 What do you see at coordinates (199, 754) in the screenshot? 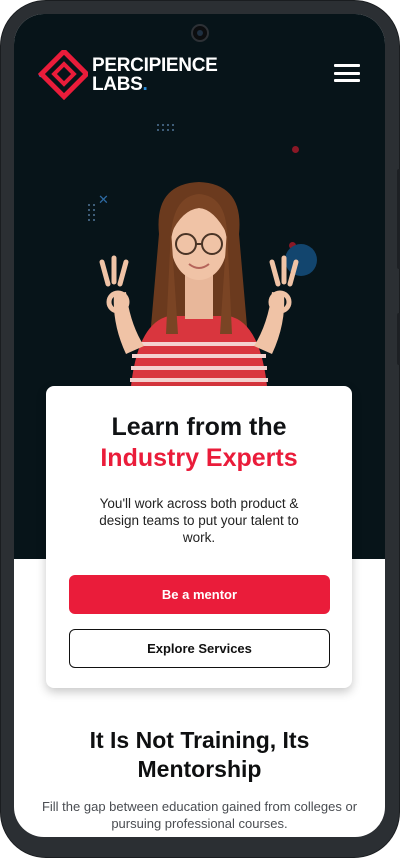
I see `section-title: It Is Not Training, Its Mentorship` at bounding box center [199, 754].